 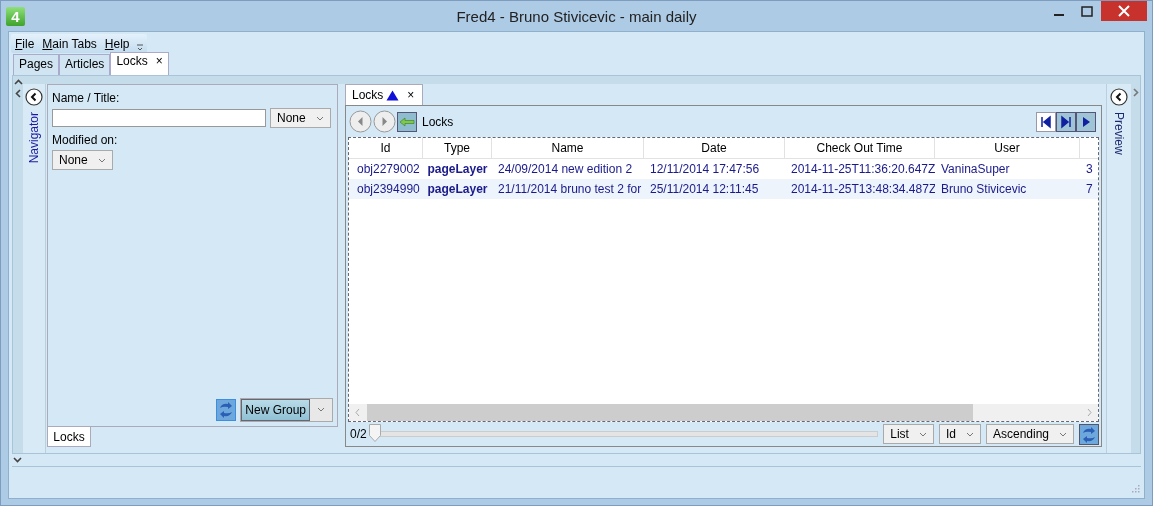 What do you see at coordinates (704, 189) in the screenshot?
I see `table-cell-text: 25/11/2014 12:11:45` at bounding box center [704, 189].